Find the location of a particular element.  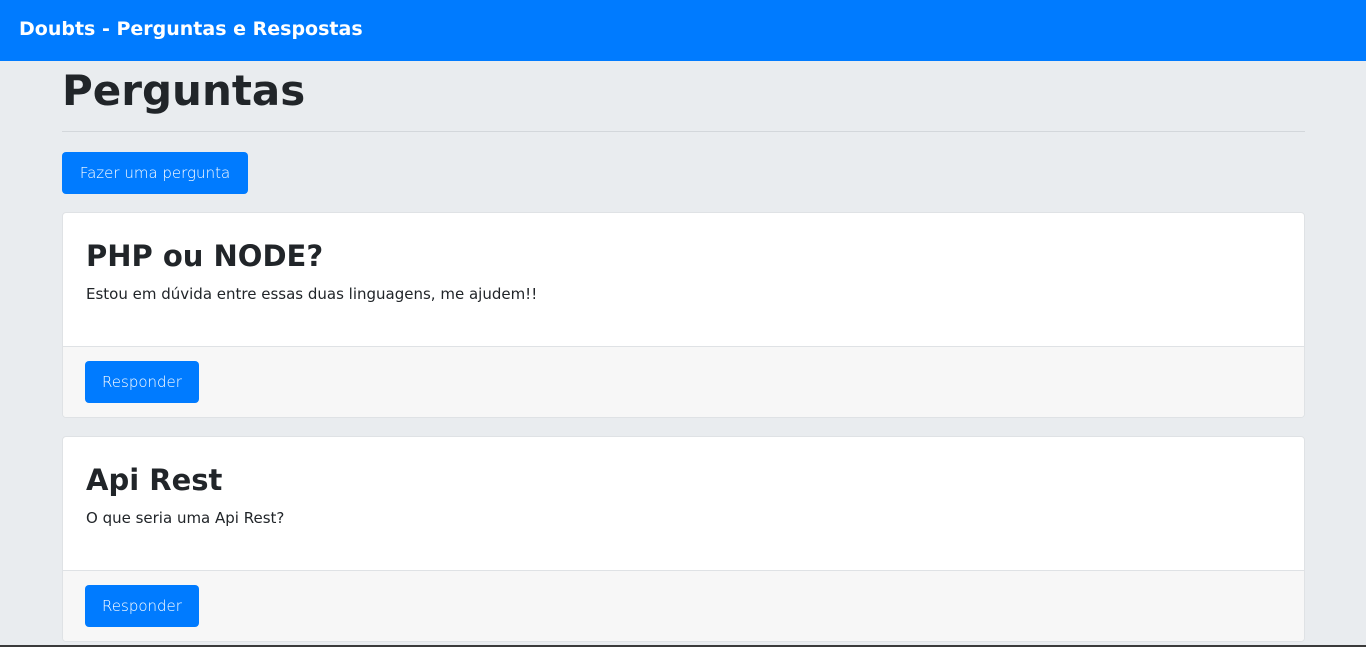

navbar: Doubts - Perguntas e Respostas is located at coordinates (683, 30).